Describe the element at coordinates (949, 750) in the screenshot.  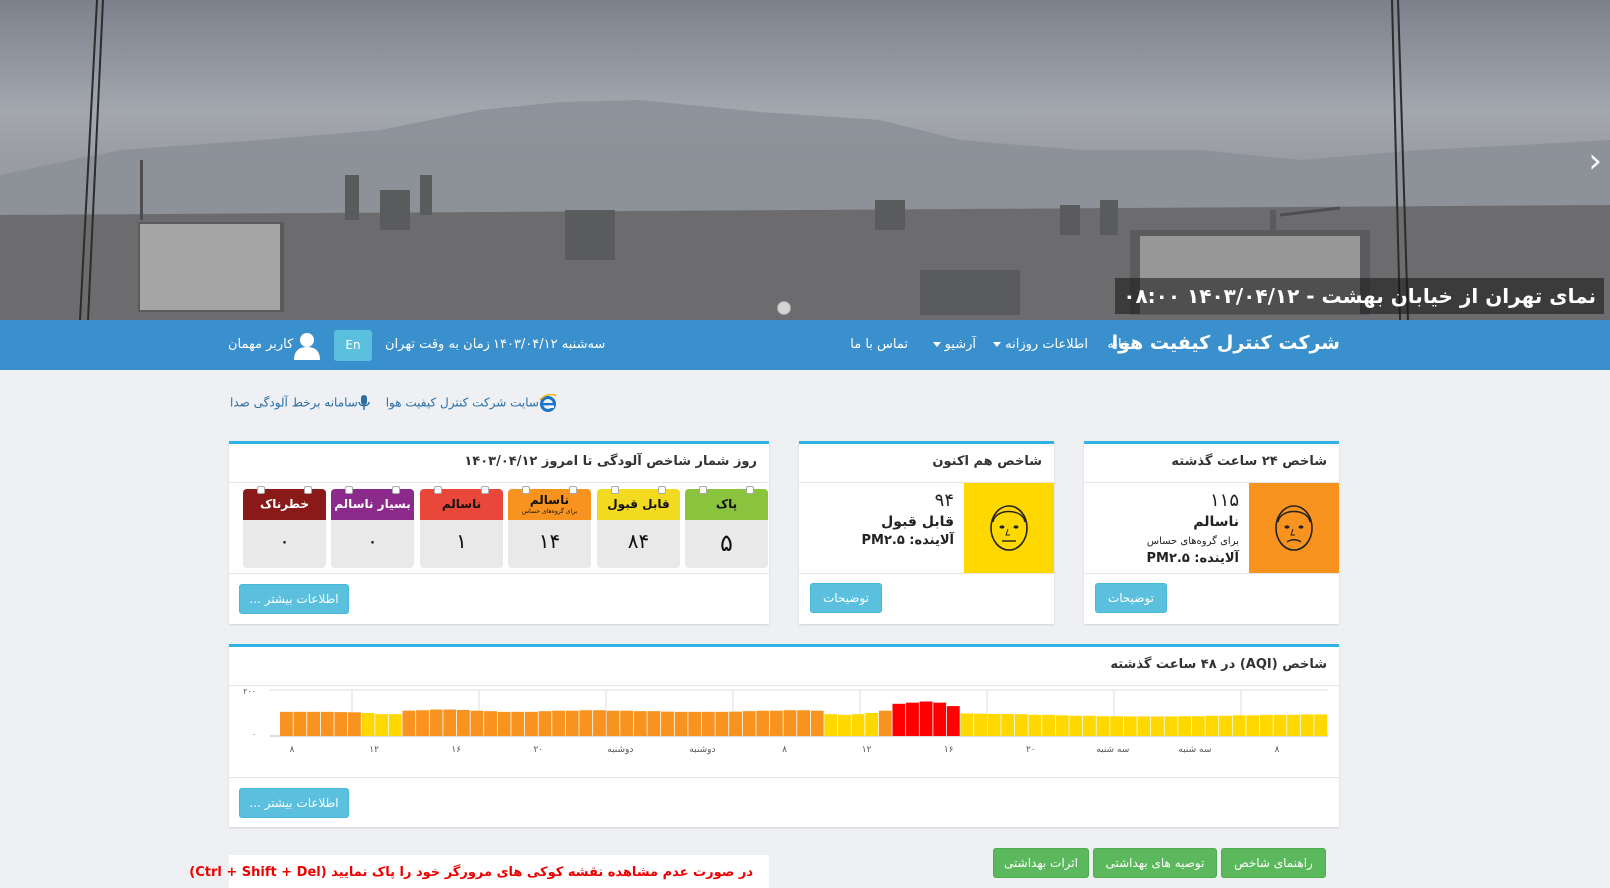
I see `x-tick-label: ۱۶` at that location.